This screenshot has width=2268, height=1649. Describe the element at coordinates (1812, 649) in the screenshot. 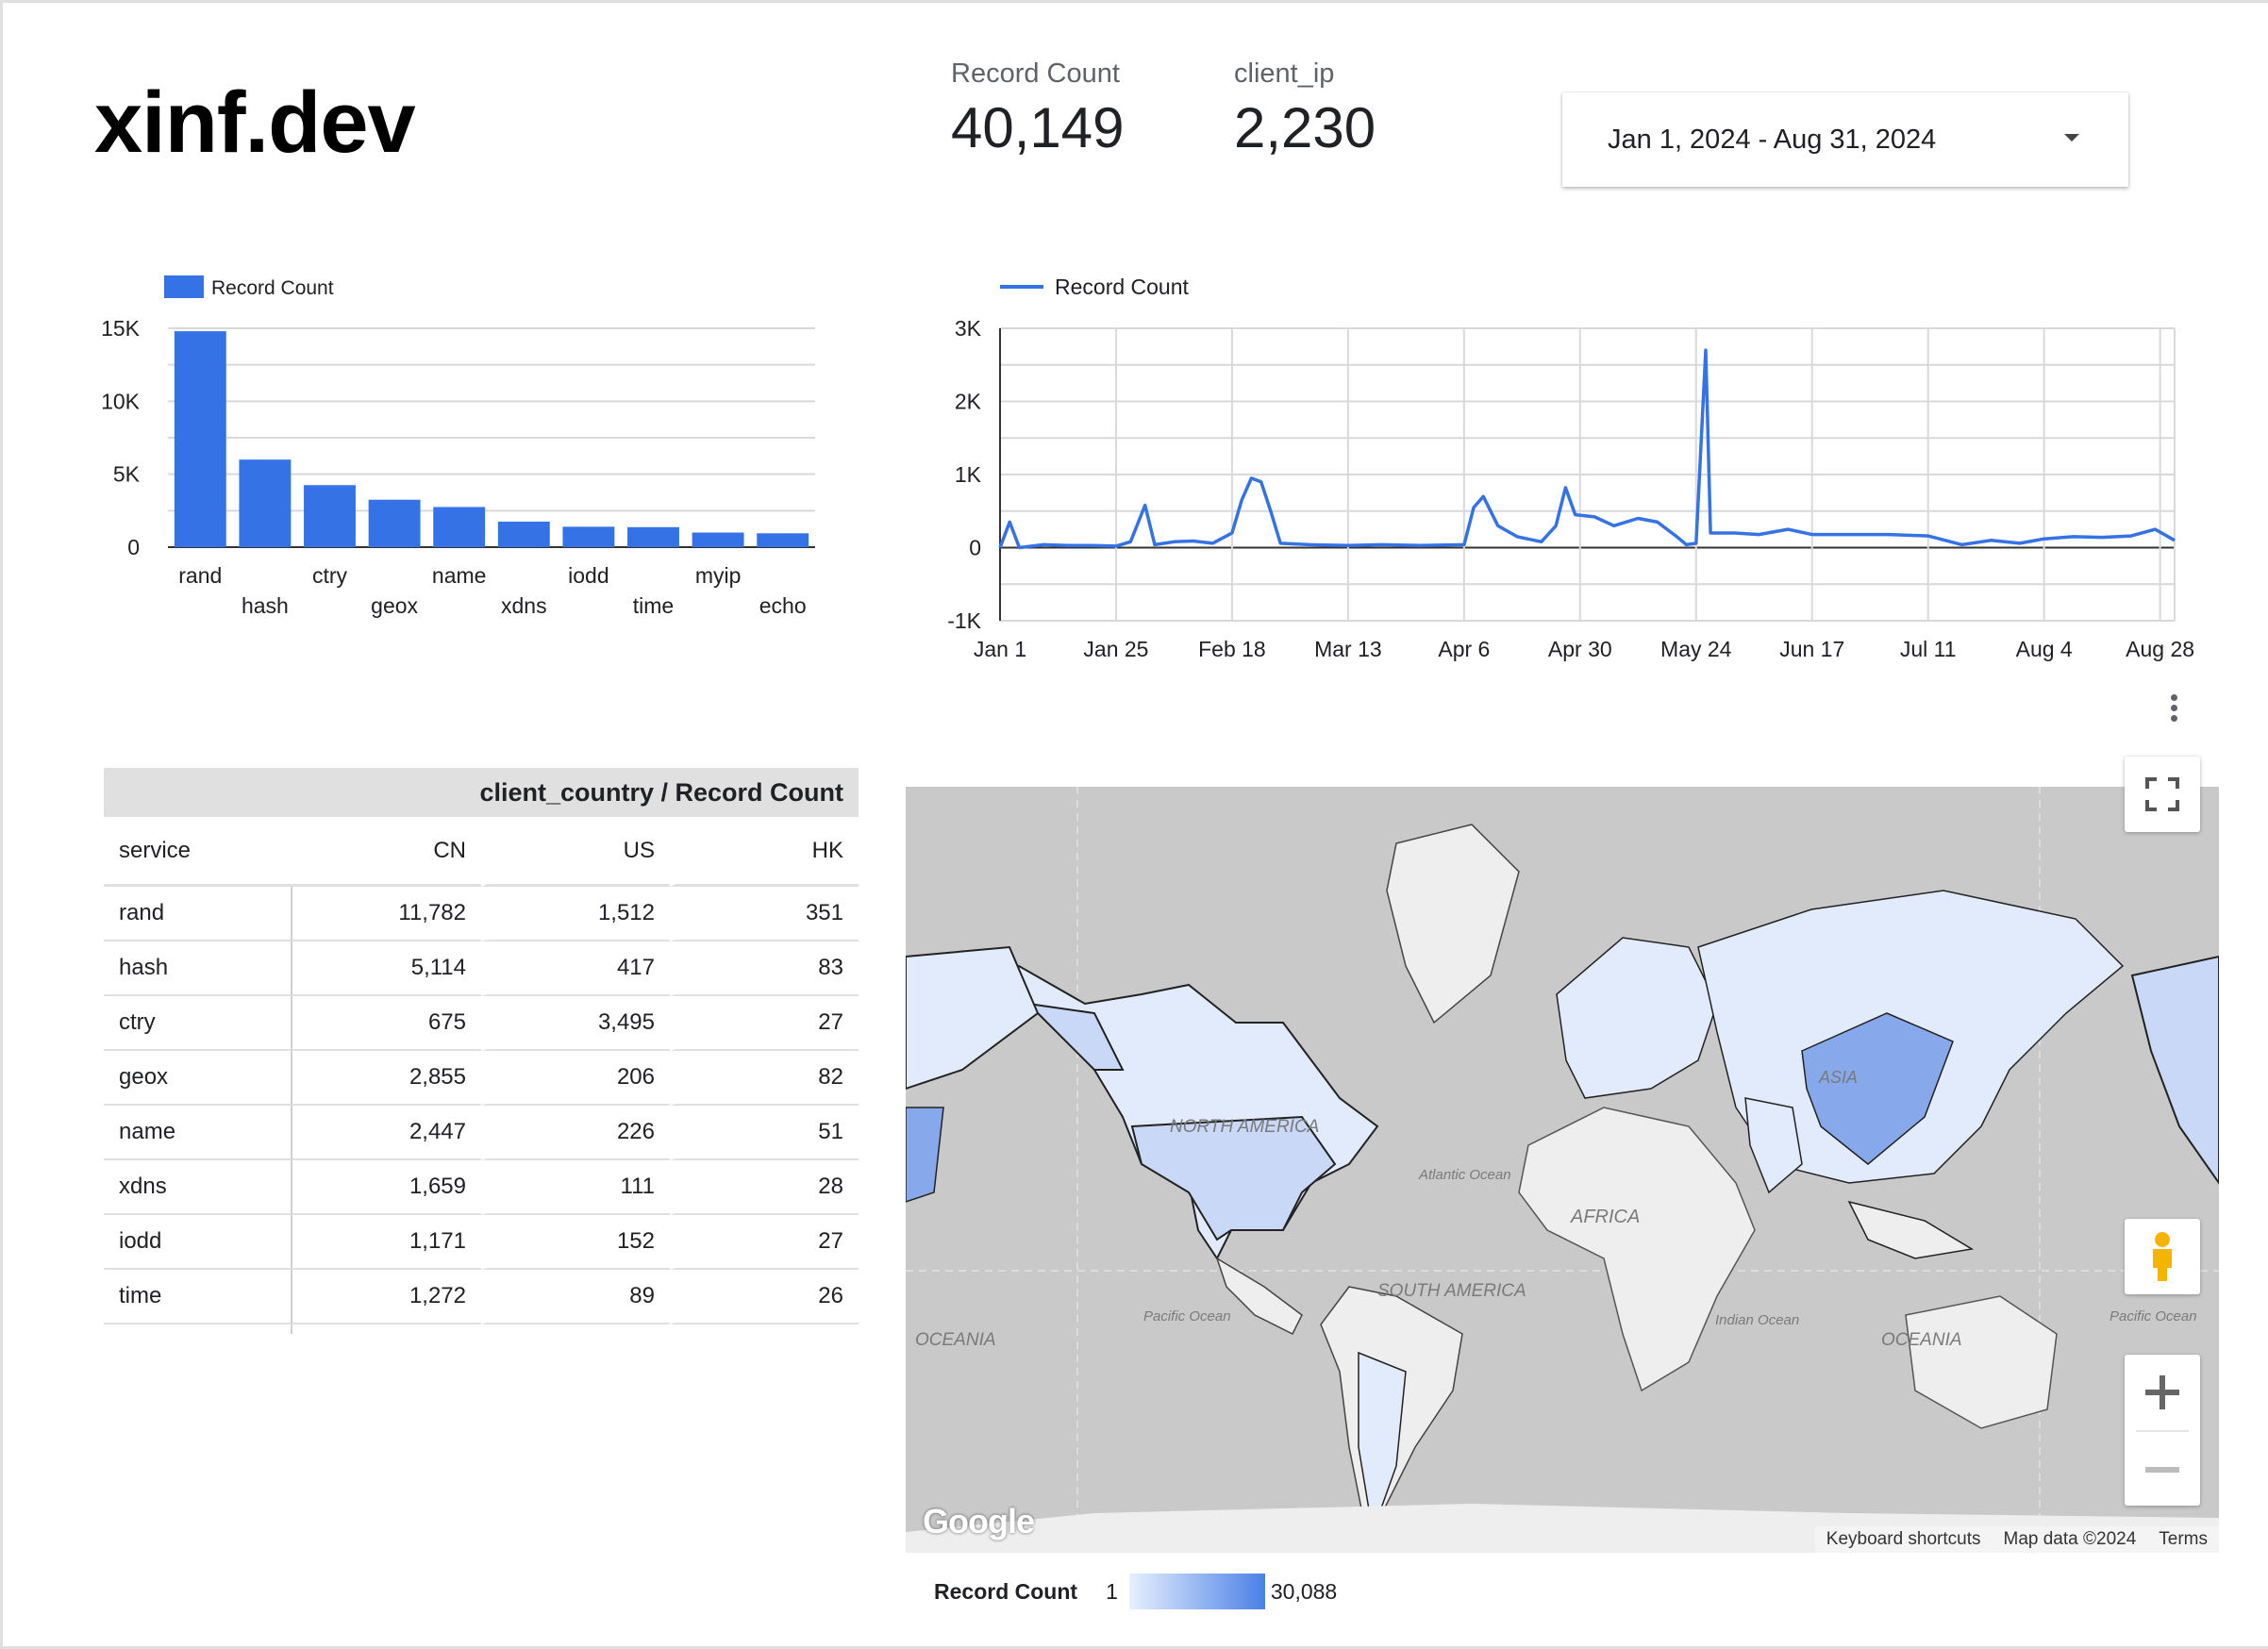

I see `x-tick-label: Jun 17` at that location.